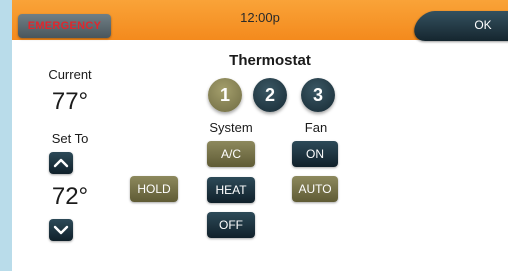  Describe the element at coordinates (483, 25) in the screenshot. I see `ok-button-label: OK` at that location.